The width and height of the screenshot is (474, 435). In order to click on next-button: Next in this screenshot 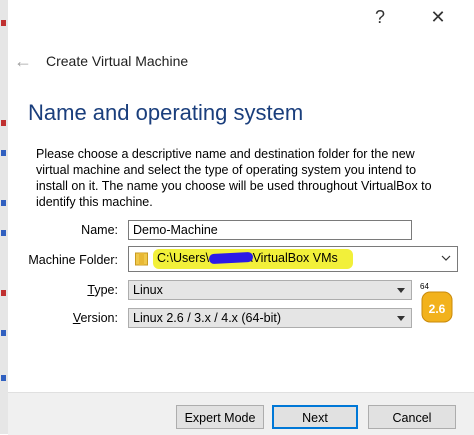, I will do `click(315, 417)`.